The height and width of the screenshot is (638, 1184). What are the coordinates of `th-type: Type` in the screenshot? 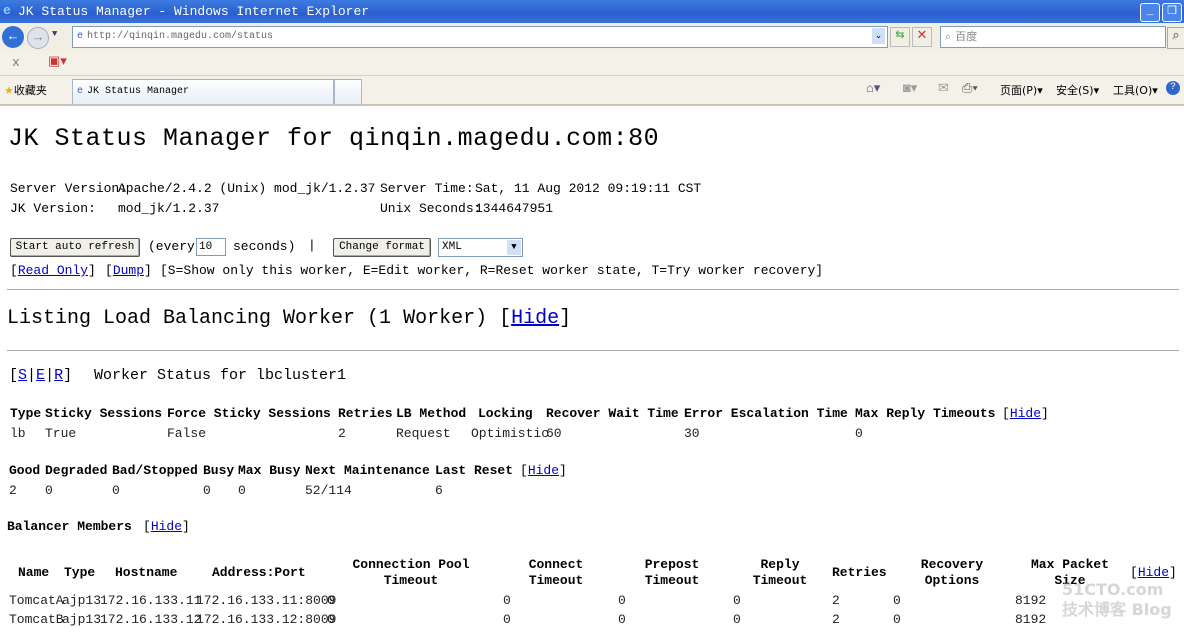 It's located at (80, 572).